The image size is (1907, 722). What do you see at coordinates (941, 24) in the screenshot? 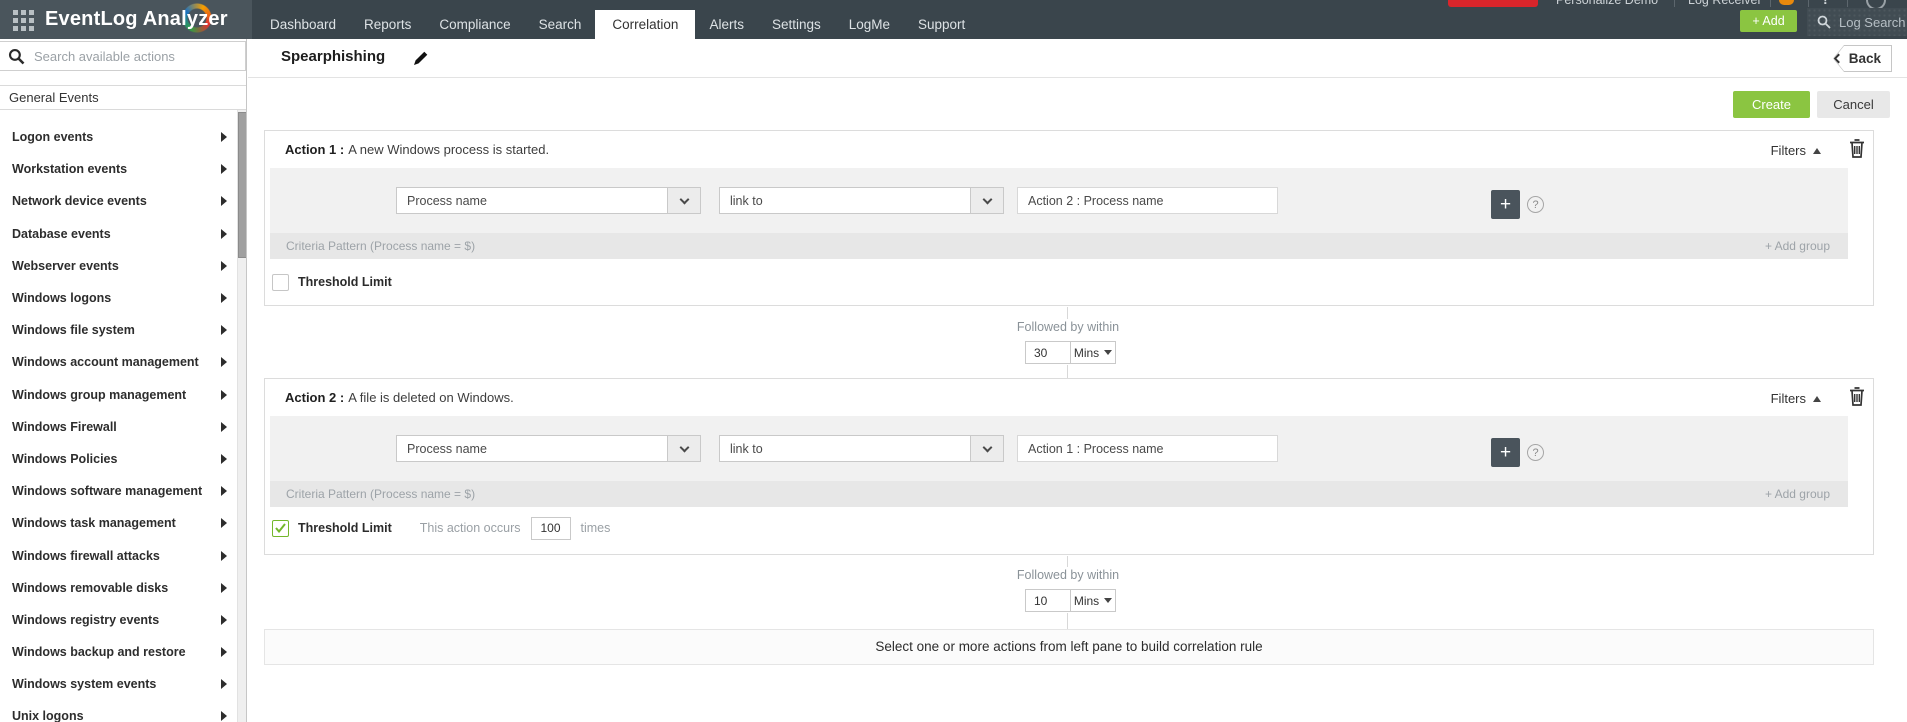
I see `nav-tab: Support` at bounding box center [941, 24].